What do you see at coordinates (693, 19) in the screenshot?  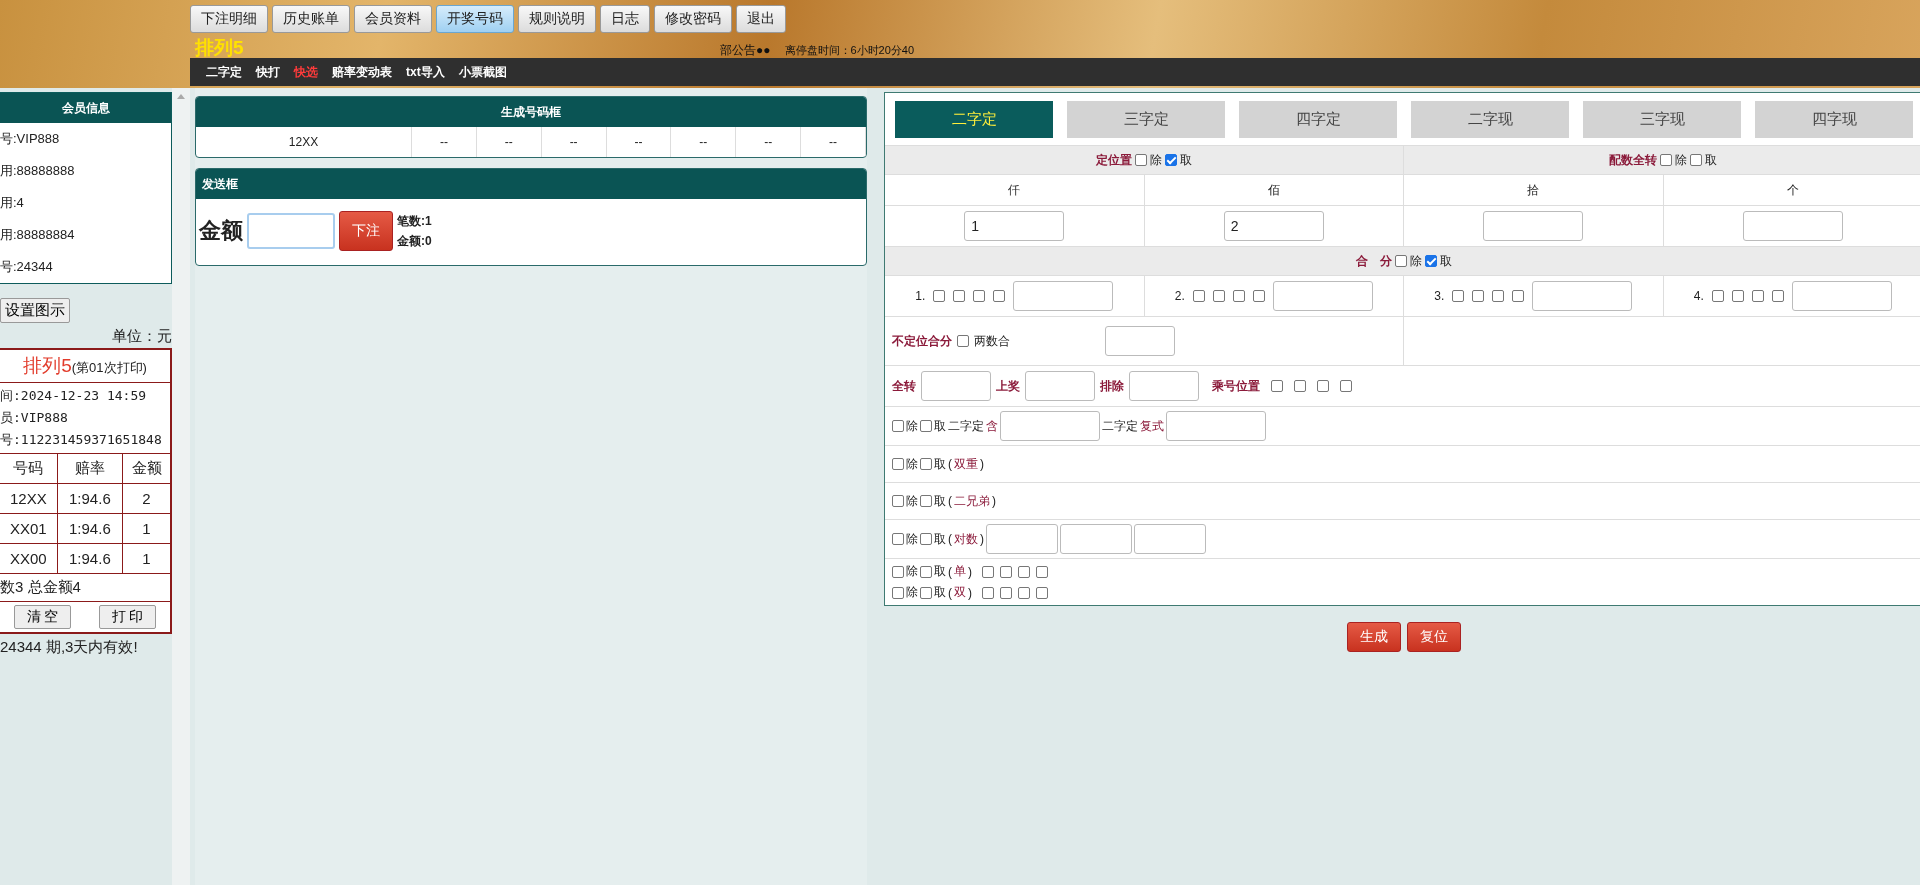 I see `nav-button: 修改密码` at bounding box center [693, 19].